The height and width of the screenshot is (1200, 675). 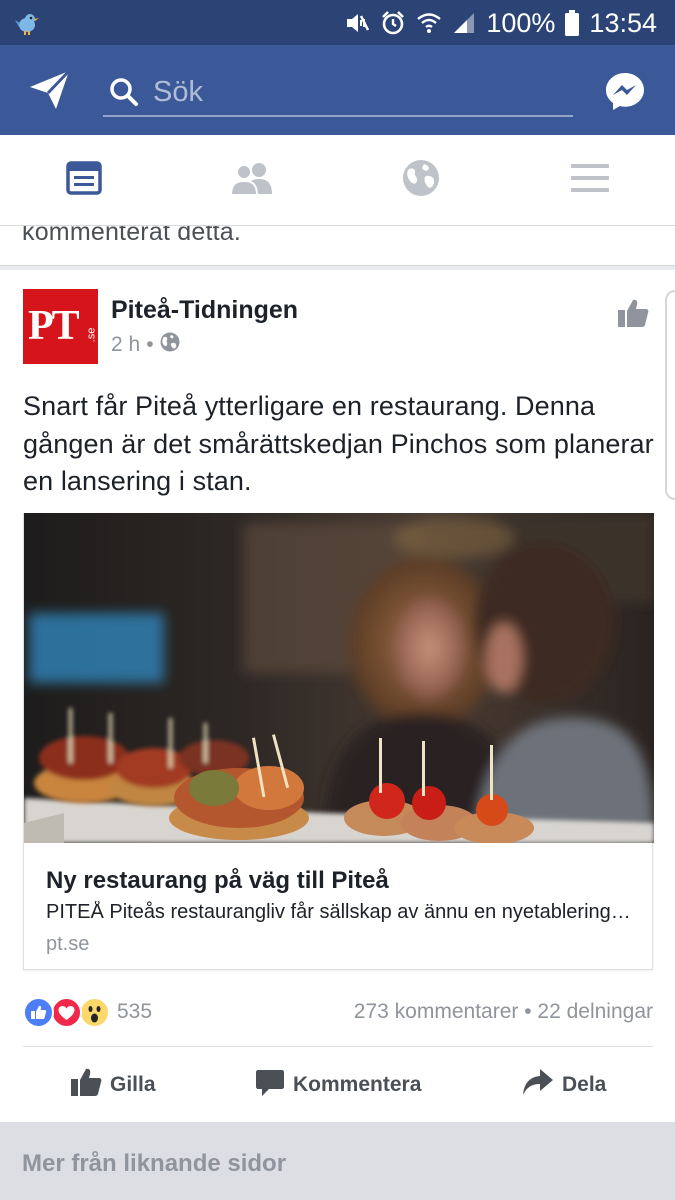 What do you see at coordinates (357, 23) in the screenshot?
I see `mute-icon` at bounding box center [357, 23].